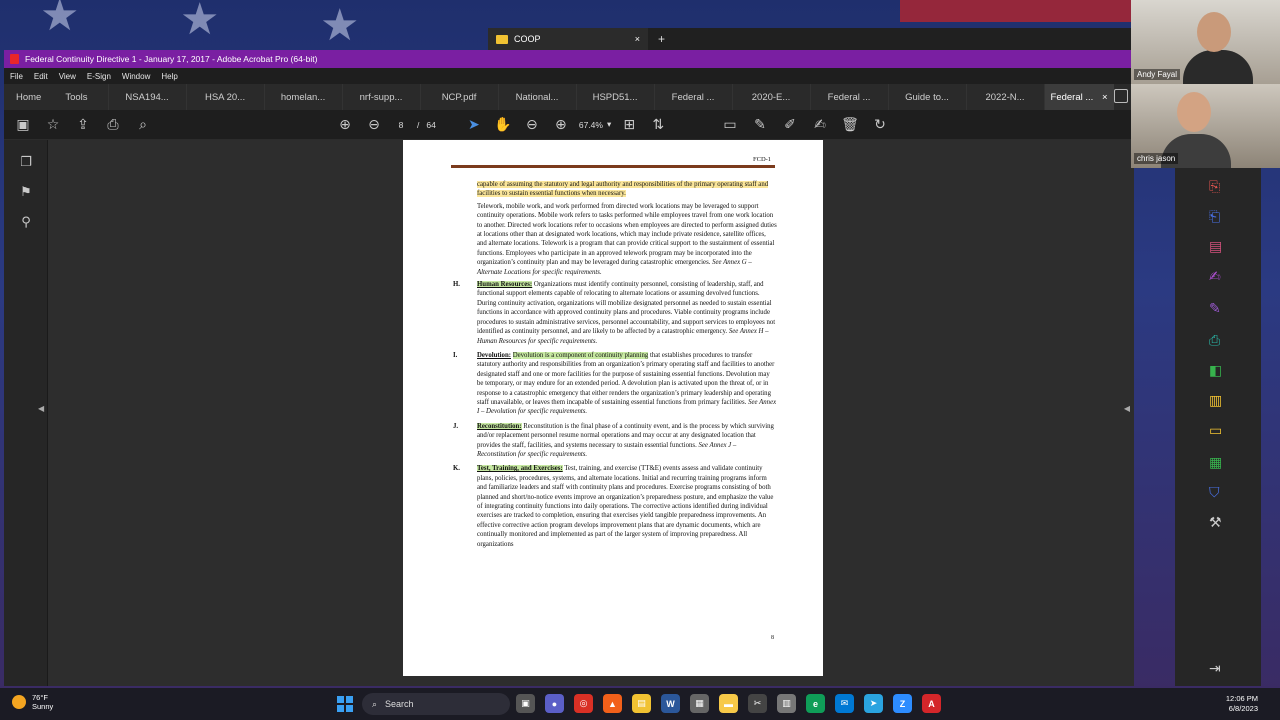  Describe the element at coordinates (474, 124) in the screenshot. I see `select-cursor-icon: ➤` at that location.